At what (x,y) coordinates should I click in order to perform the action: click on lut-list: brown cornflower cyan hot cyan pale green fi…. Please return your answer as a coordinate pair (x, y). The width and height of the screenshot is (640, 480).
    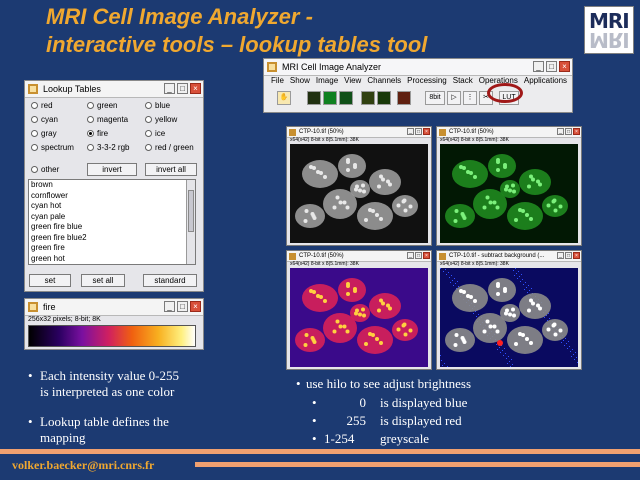
    Looking at the image, I should click on (112, 222).